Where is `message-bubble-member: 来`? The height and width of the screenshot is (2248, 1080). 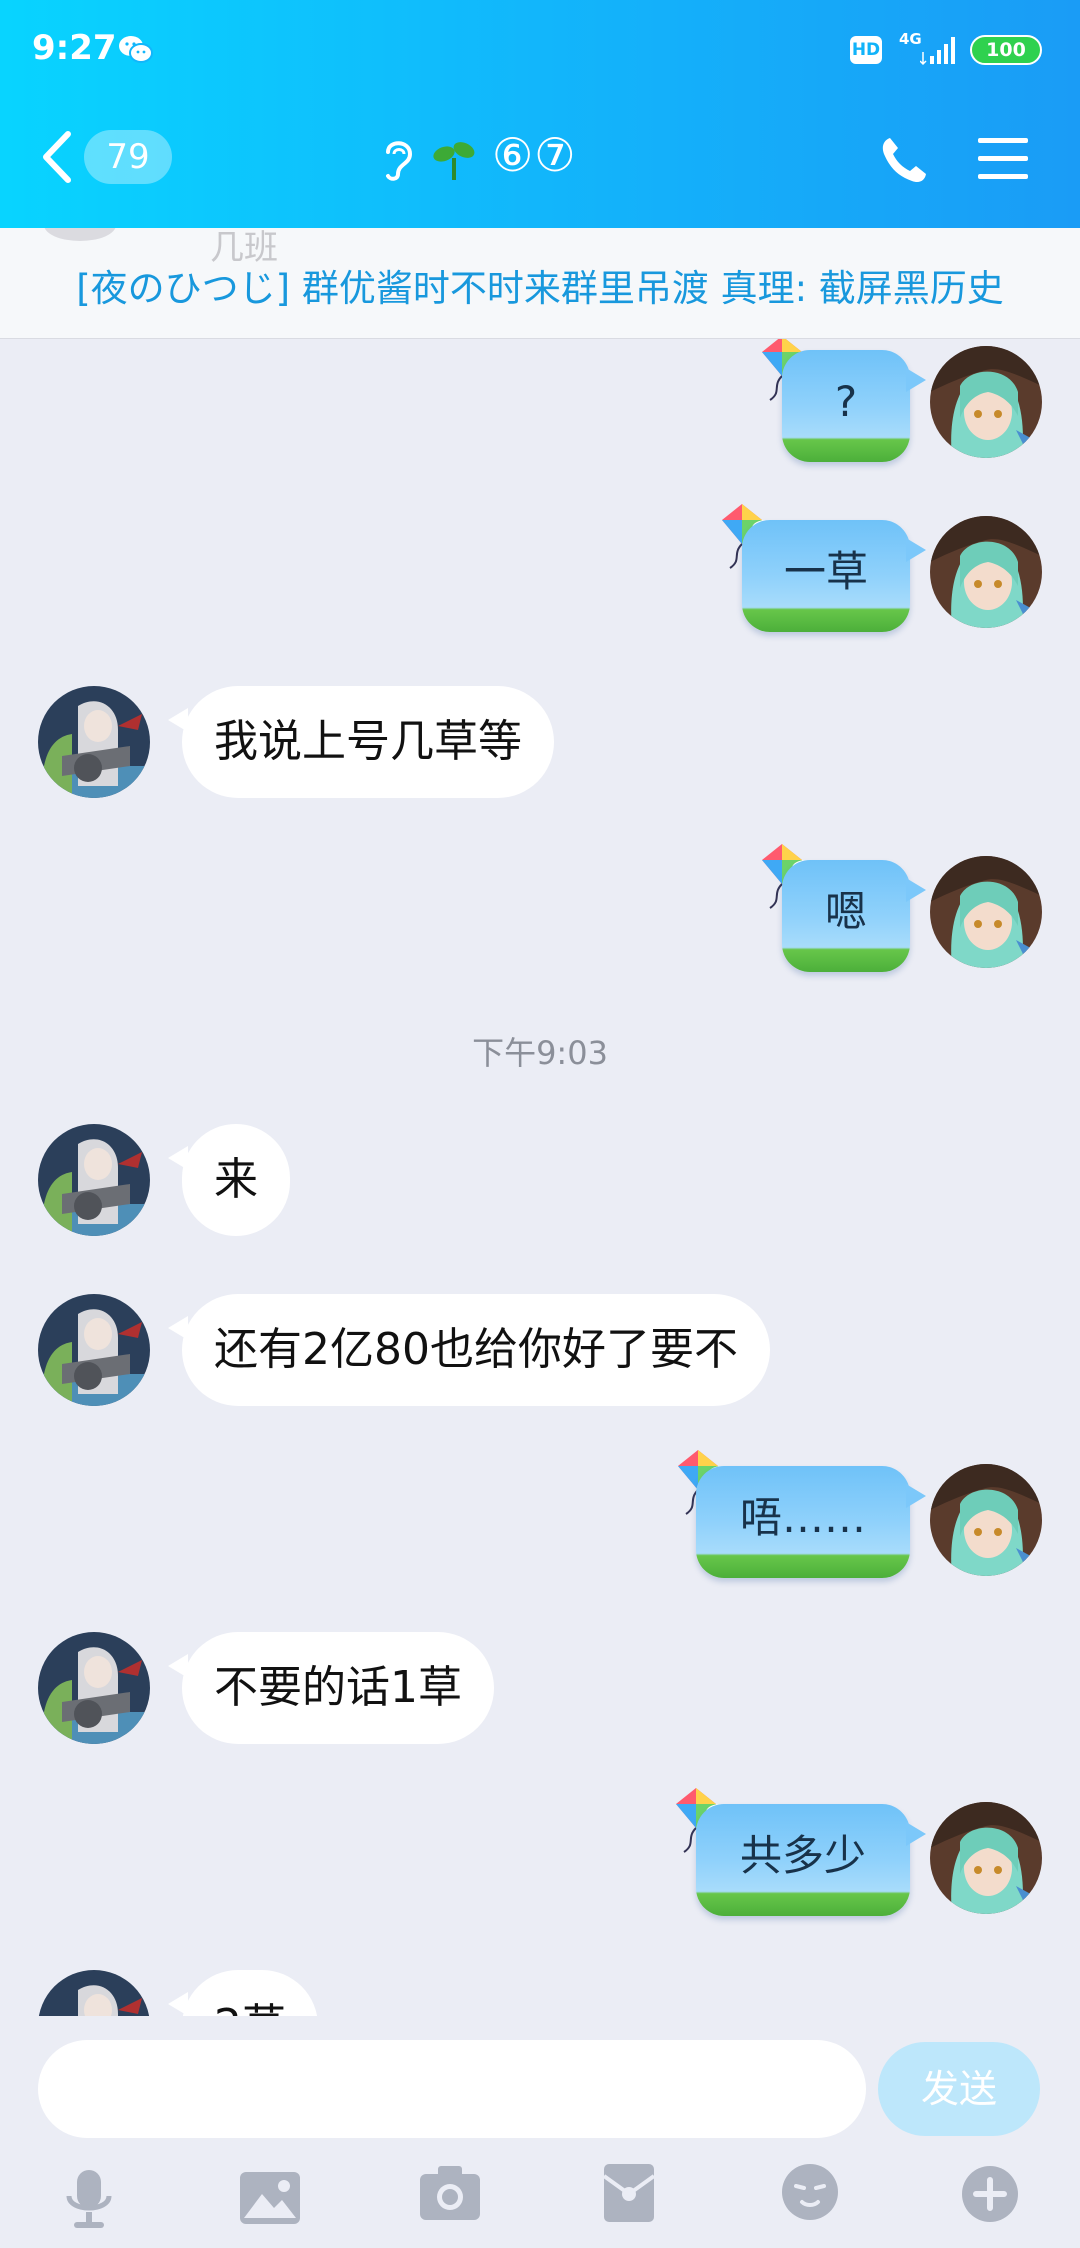 message-bubble-member: 来 is located at coordinates (229, 1180).